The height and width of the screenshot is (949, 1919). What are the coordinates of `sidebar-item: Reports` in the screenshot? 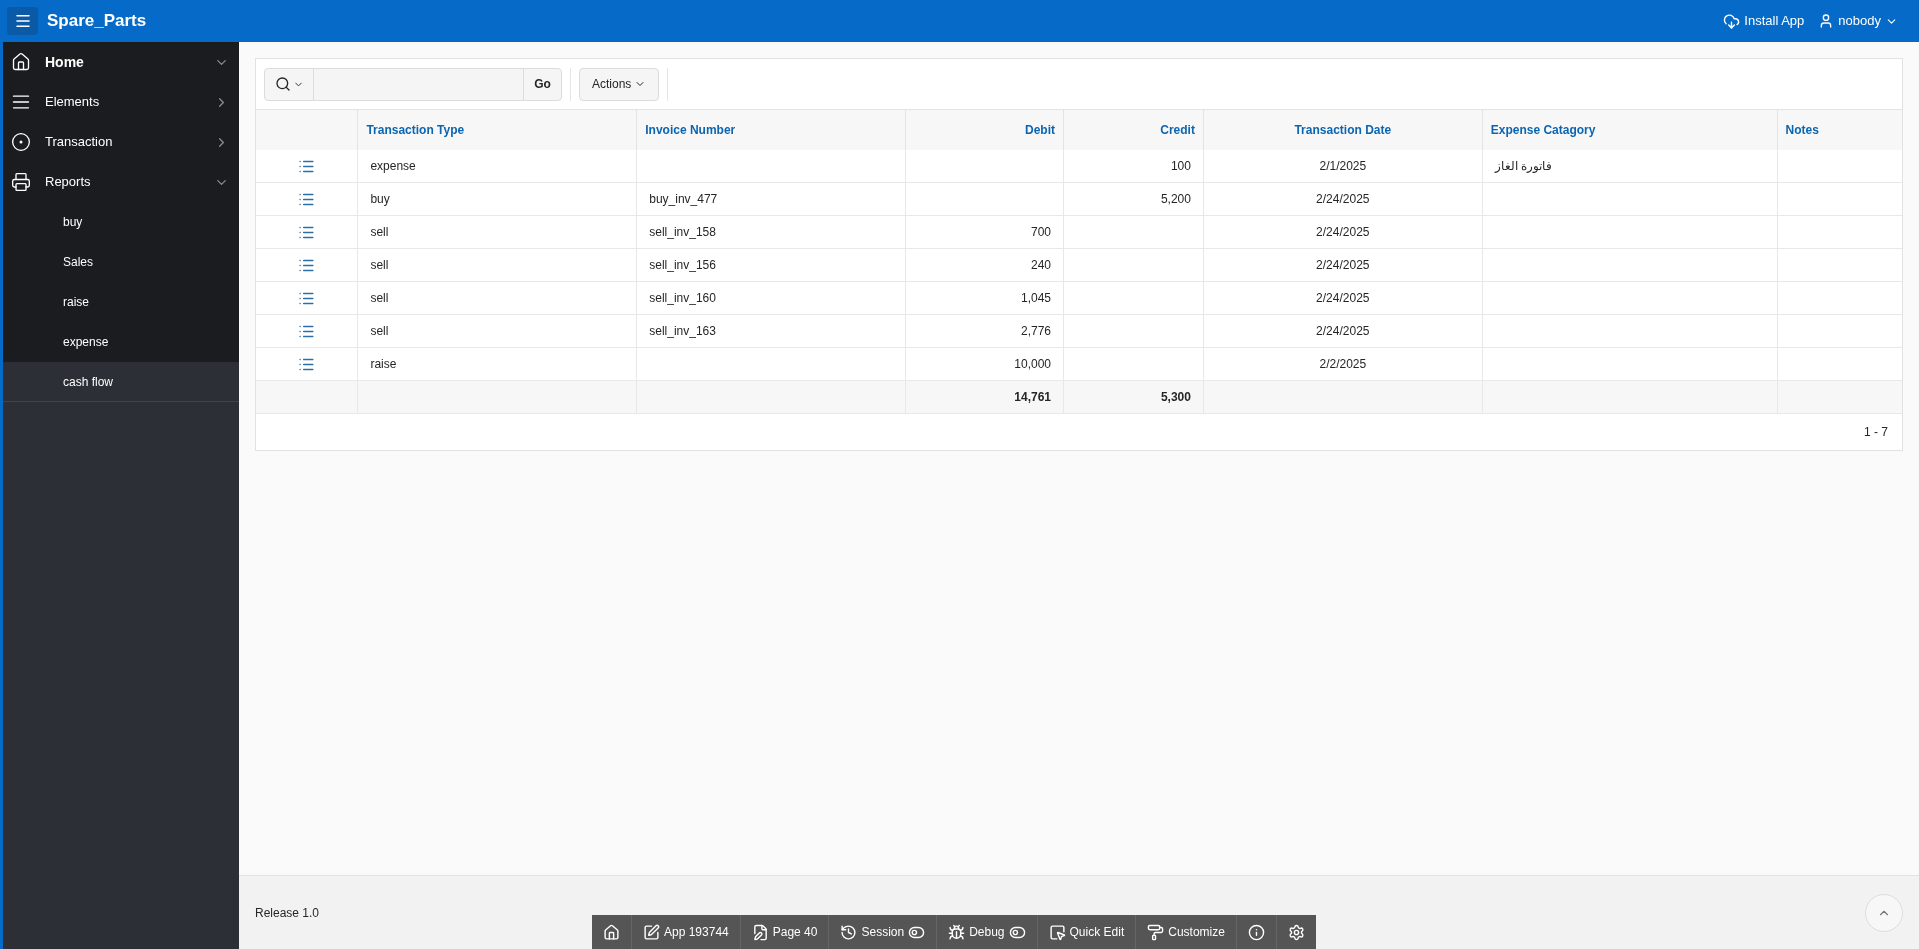 It's located at (121, 182).